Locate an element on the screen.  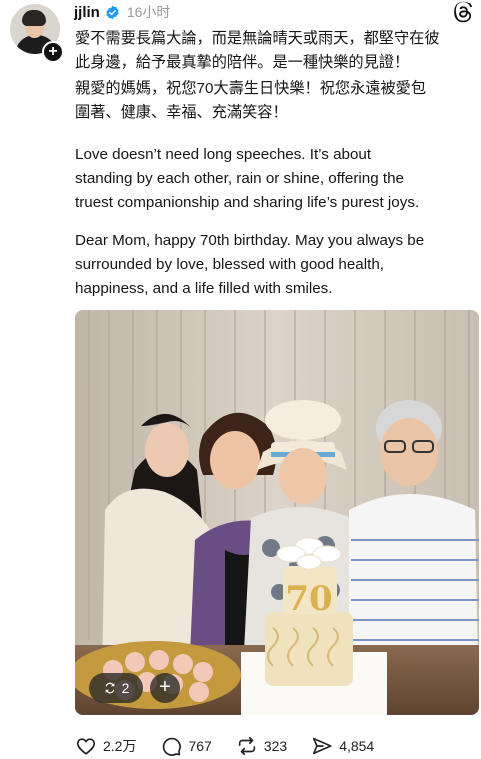
plus-icon: + is located at coordinates (165, 688).